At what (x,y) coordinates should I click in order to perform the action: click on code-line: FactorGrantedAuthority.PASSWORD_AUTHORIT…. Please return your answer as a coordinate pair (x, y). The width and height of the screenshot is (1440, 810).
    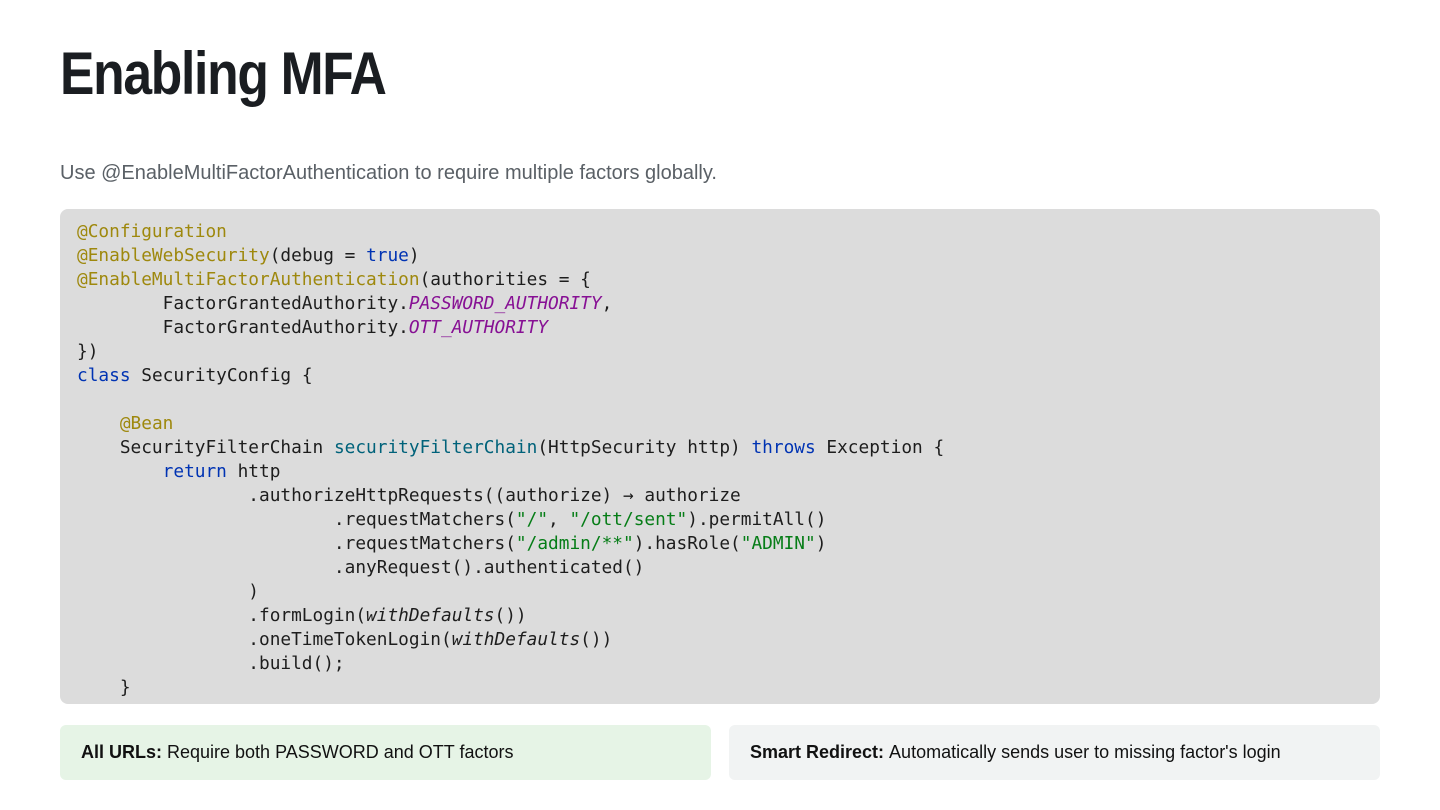
    Looking at the image, I should click on (345, 303).